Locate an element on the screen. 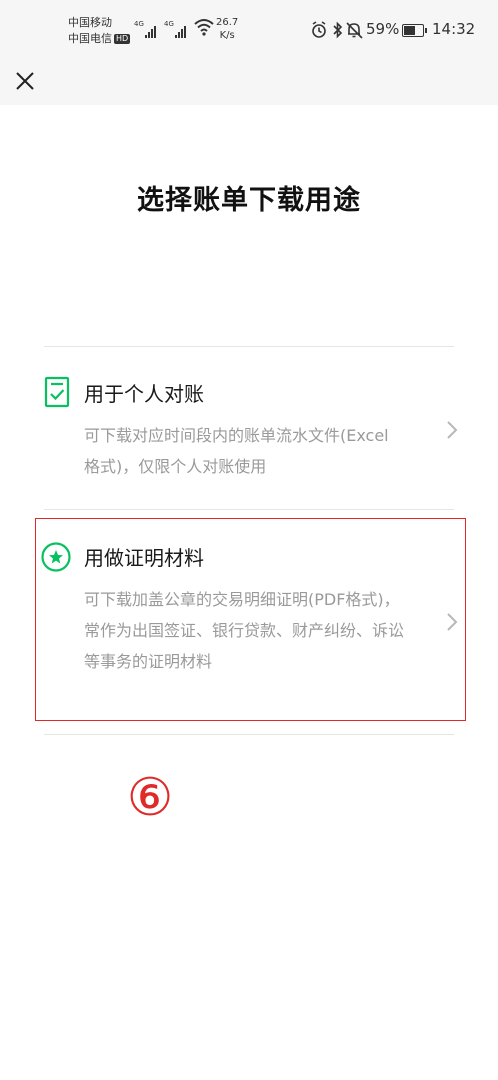 This screenshot has width=498, height=1080. battery-percent: 59% is located at coordinates (383, 29).